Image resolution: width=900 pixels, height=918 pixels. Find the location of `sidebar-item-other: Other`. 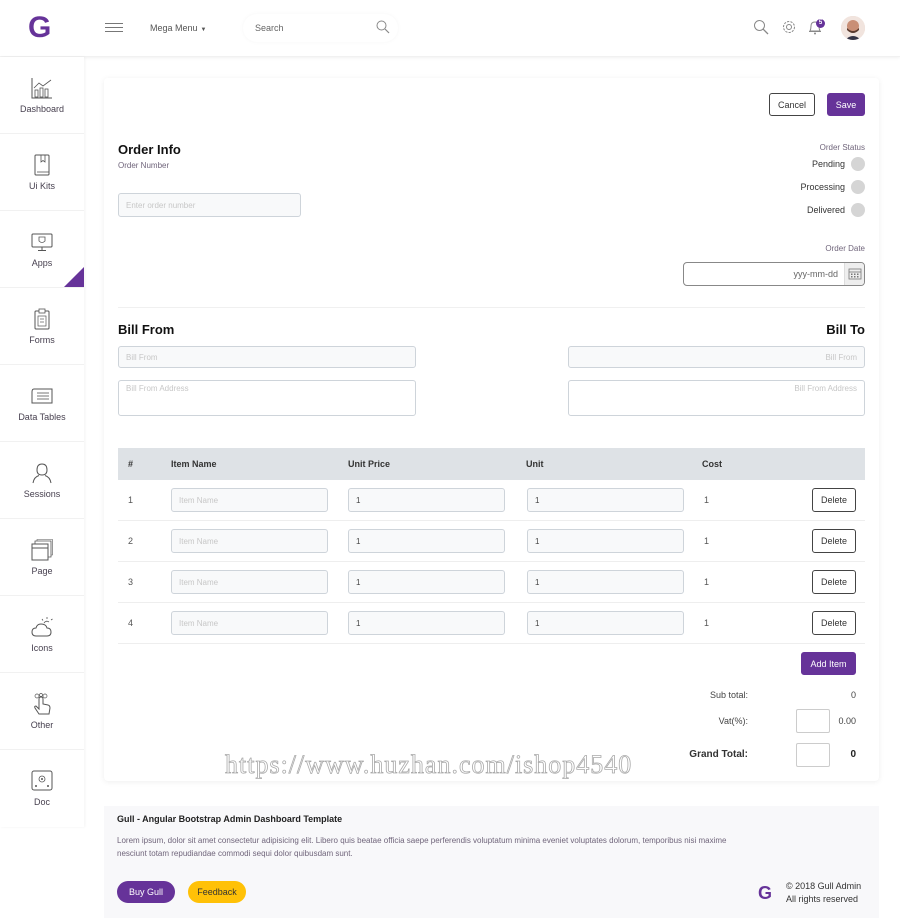

sidebar-item-other: Other is located at coordinates (42, 711).